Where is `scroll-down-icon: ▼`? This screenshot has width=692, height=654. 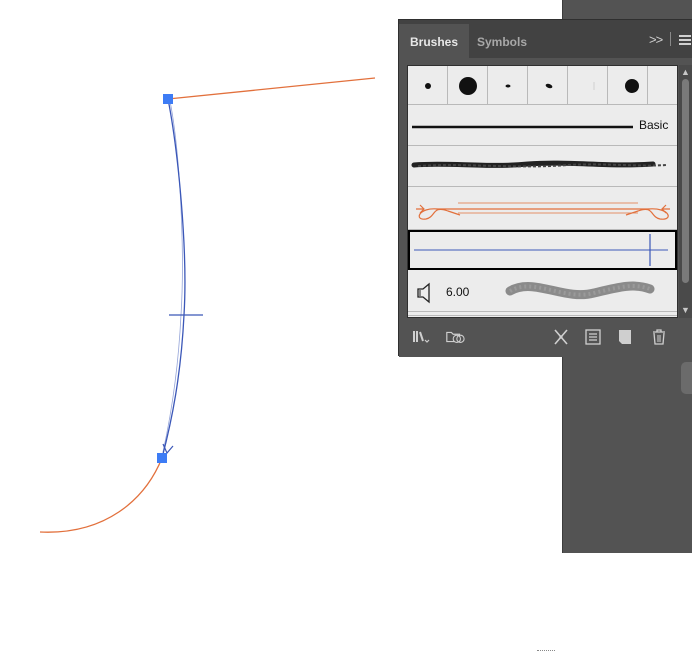 scroll-down-icon: ▼ is located at coordinates (685, 310).